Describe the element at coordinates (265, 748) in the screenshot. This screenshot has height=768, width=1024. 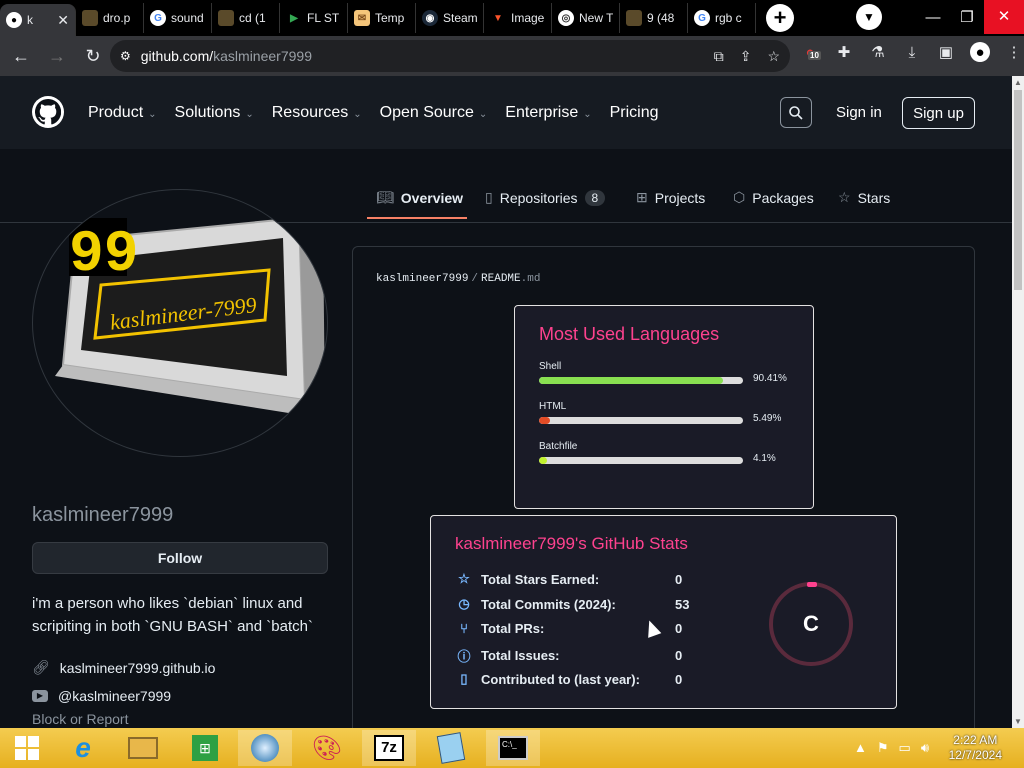
I see `media-icon` at that location.